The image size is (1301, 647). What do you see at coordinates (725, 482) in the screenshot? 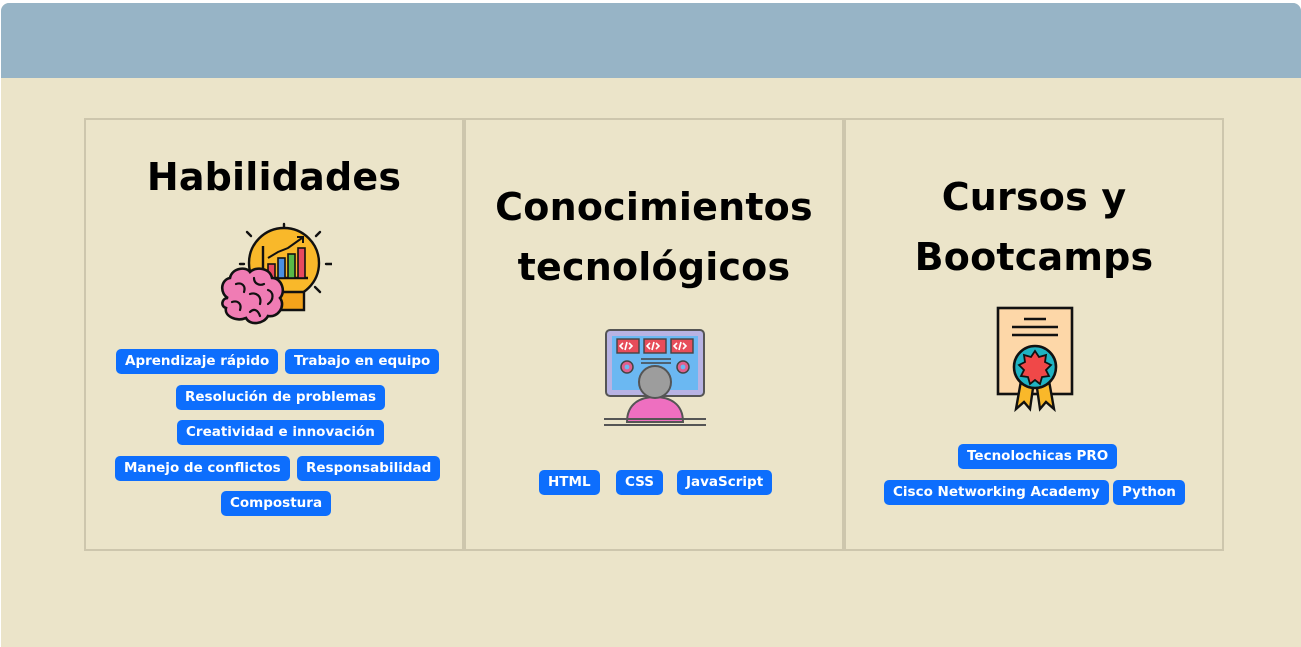
I see `badge-javascript: JavaScript` at bounding box center [725, 482].